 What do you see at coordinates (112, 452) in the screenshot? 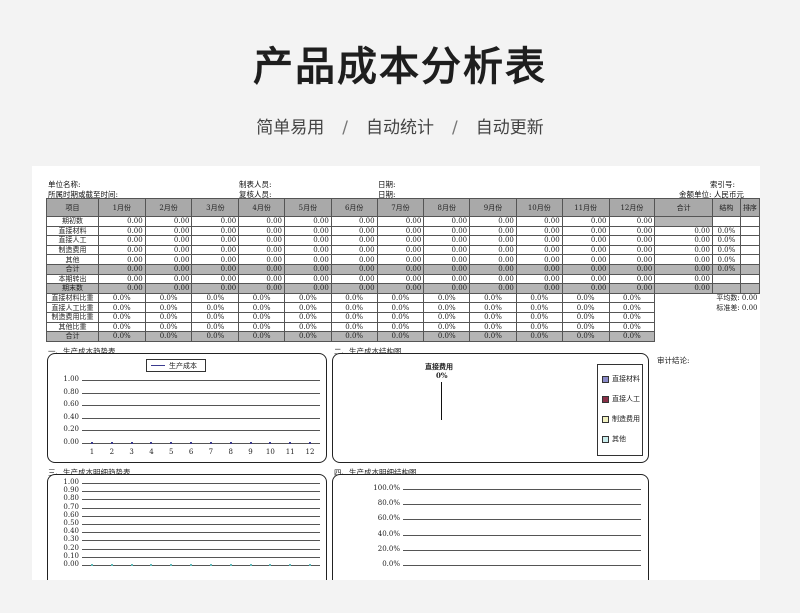
I see `x-tick-label: 2` at bounding box center [112, 452].